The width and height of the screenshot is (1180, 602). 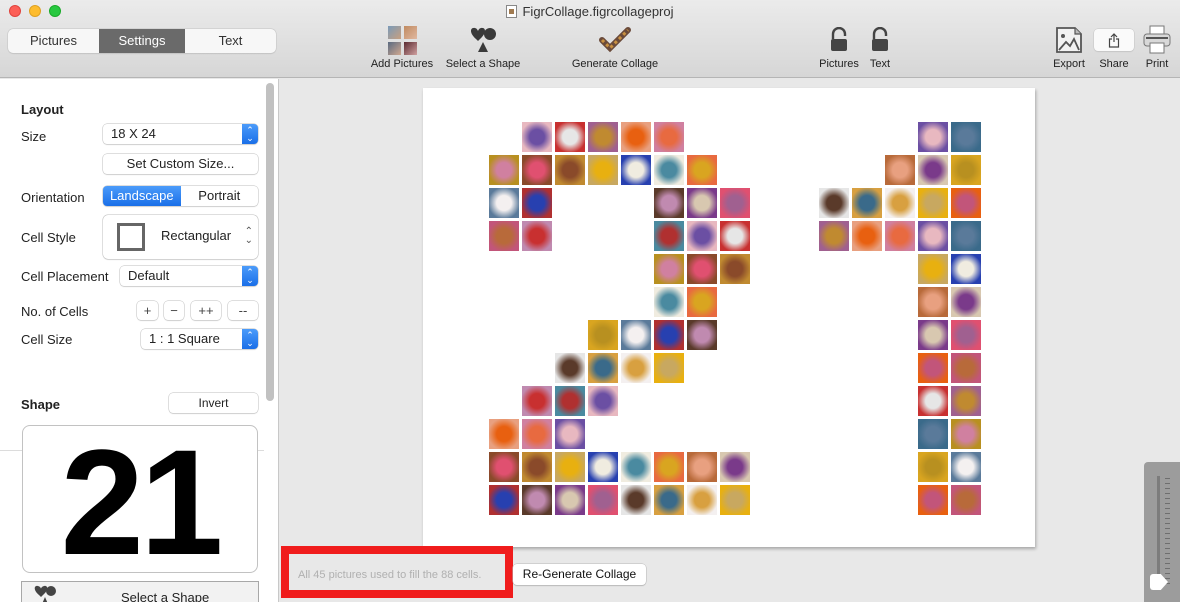 I want to click on add-many-cells-button: ++, so click(x=206, y=310).